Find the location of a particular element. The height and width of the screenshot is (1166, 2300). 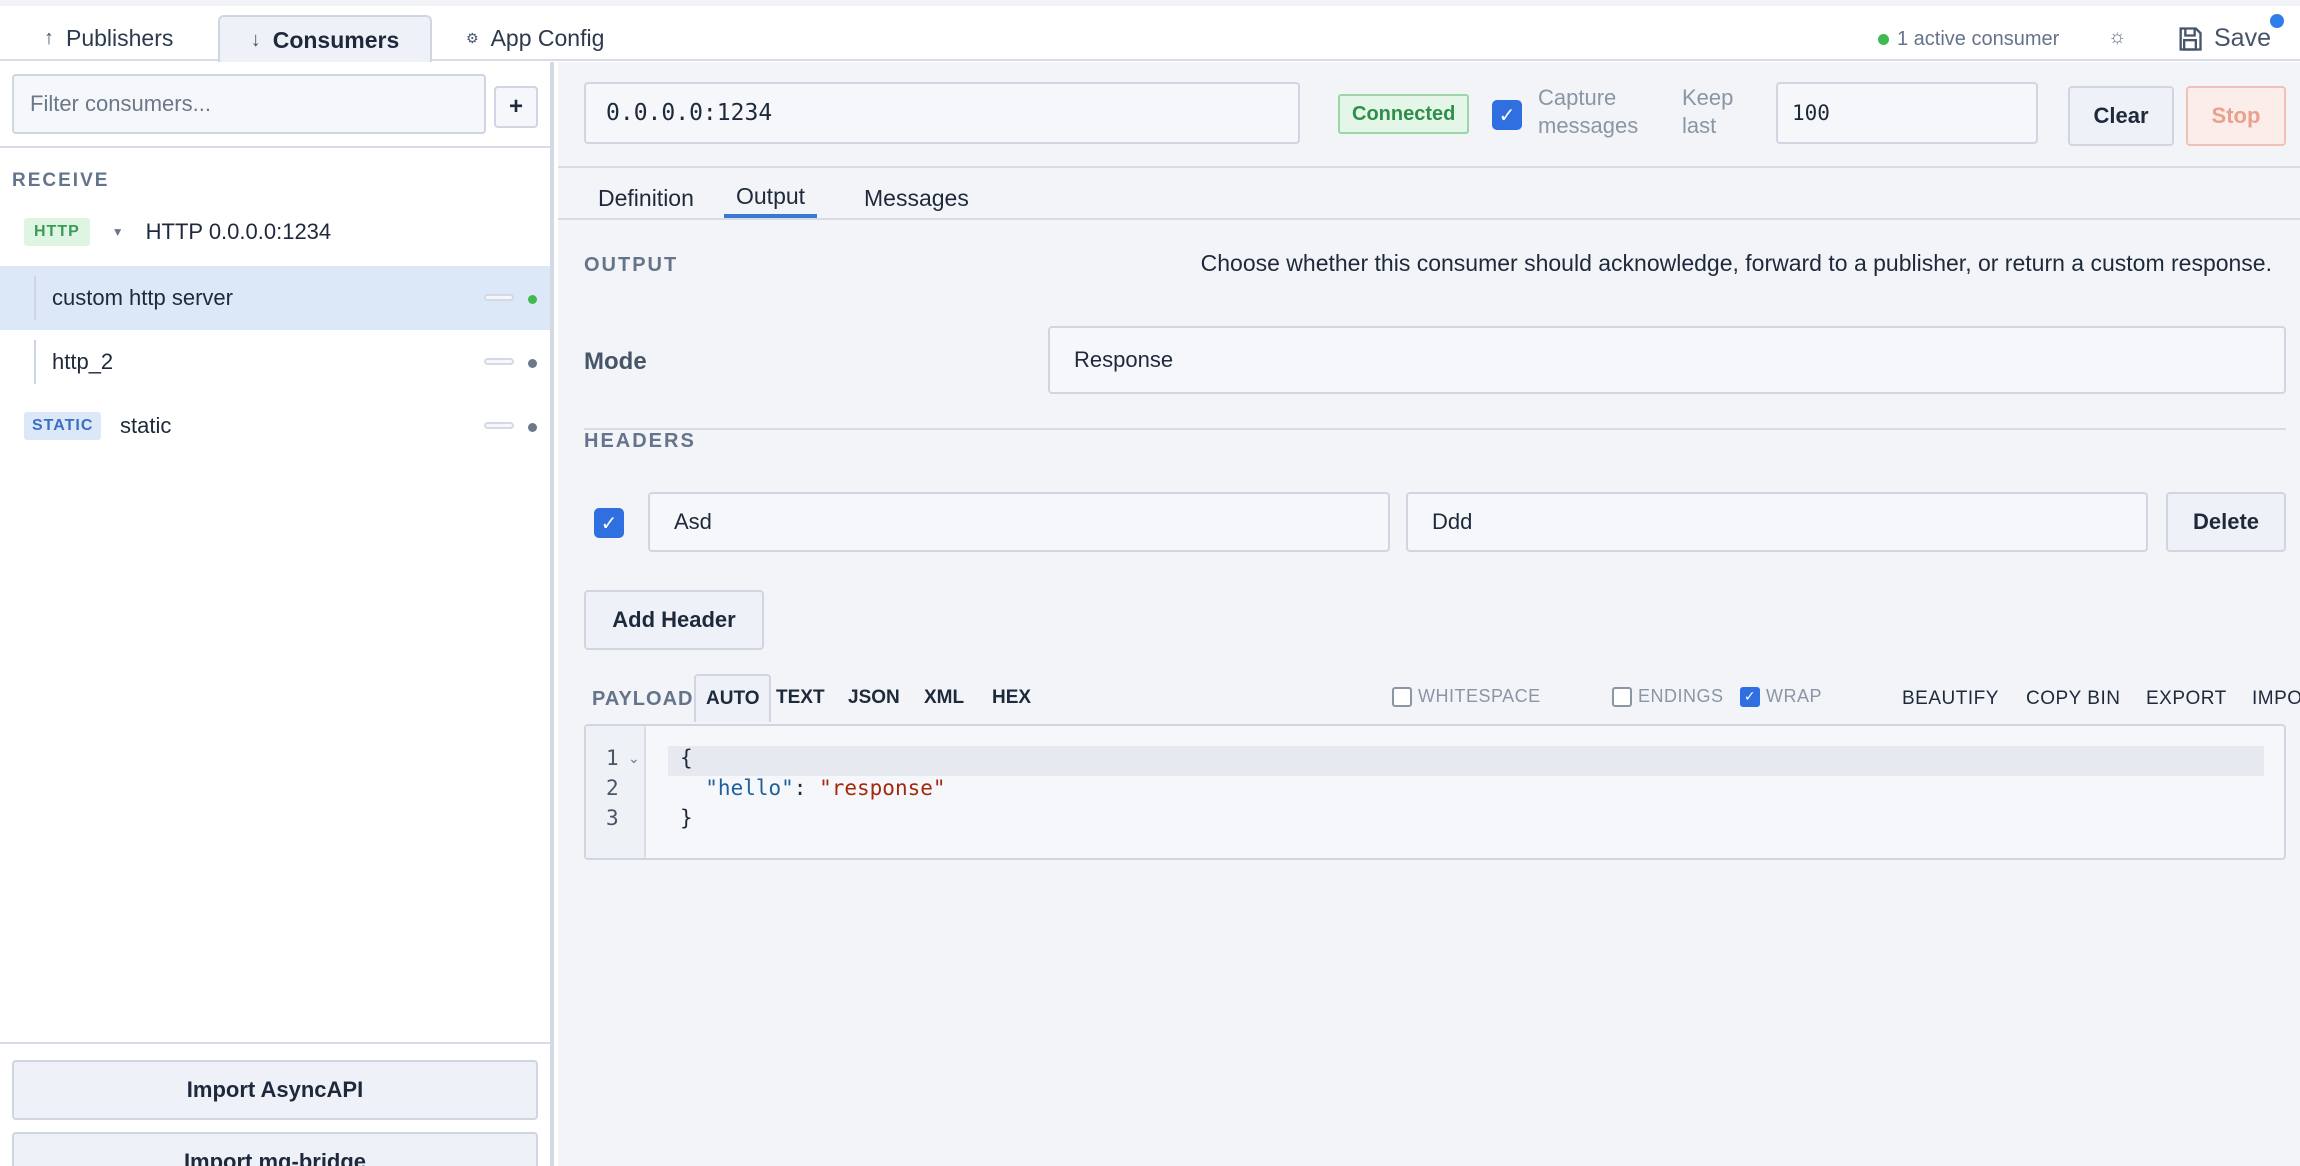

fold-chevron-icon: ⌄ is located at coordinates (634, 758).